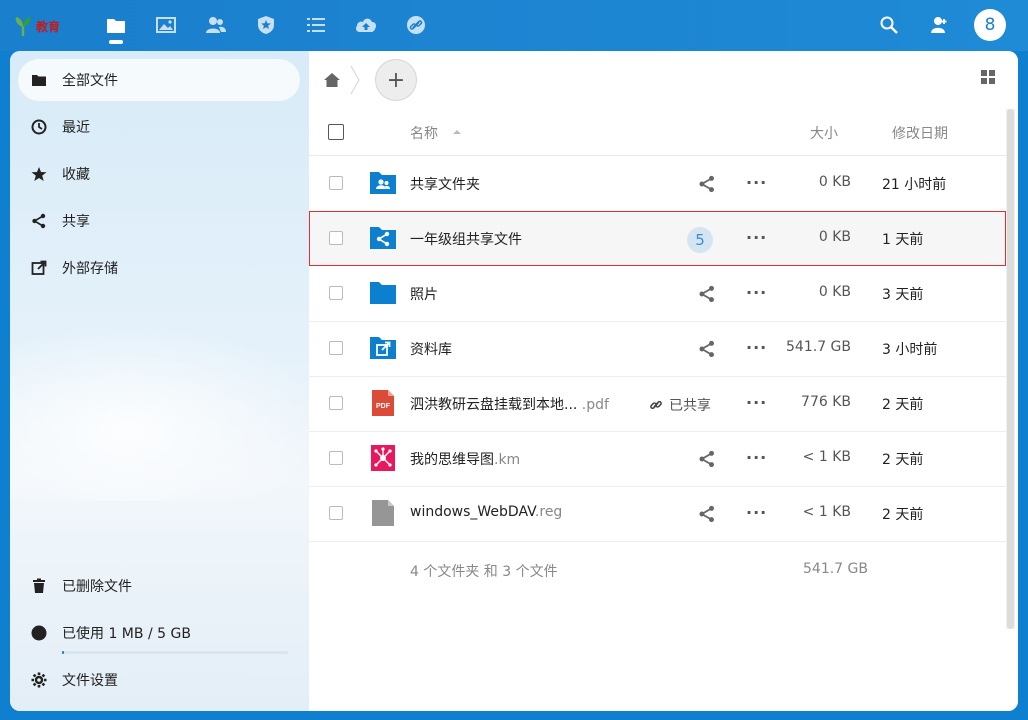 This screenshot has height=720, width=1028. Describe the element at coordinates (332, 80) in the screenshot. I see `home-icon` at that location.